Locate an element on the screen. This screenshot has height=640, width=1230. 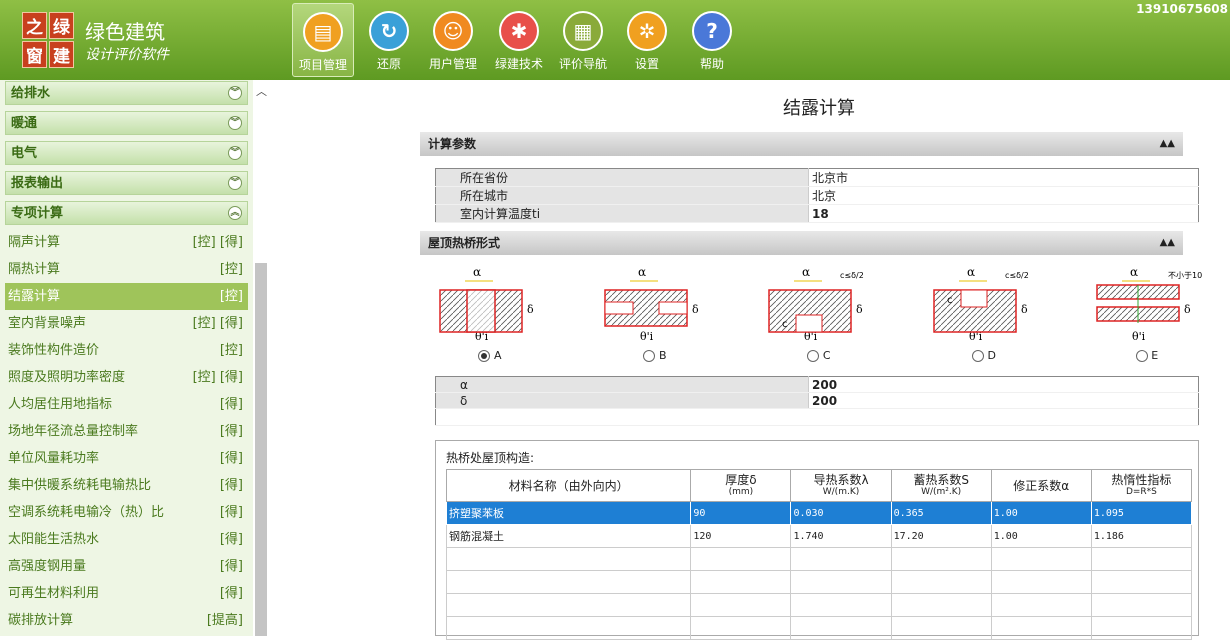
bridge-option-b: α θ'i δ B is located at coordinates (655, 315).